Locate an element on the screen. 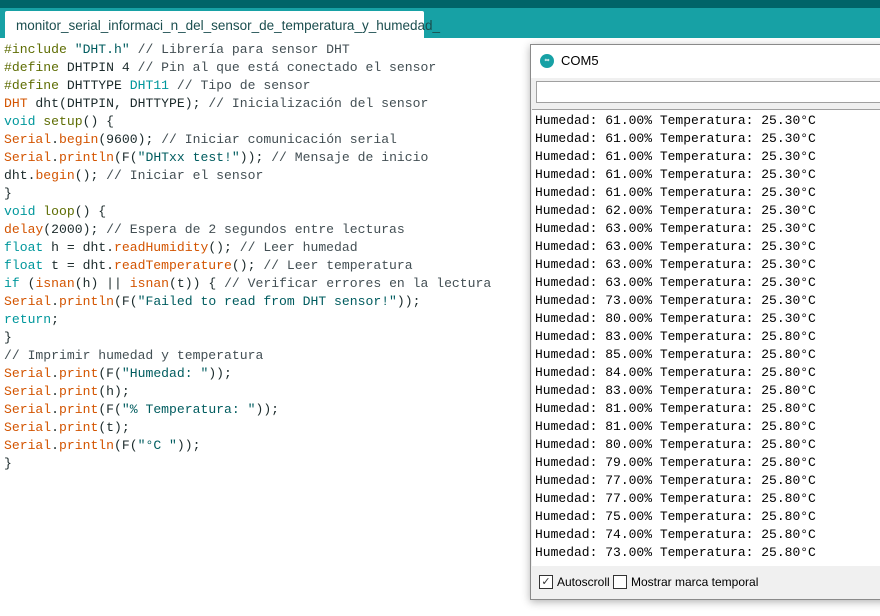  code-token: // Mensaje de inicio is located at coordinates (350, 157).